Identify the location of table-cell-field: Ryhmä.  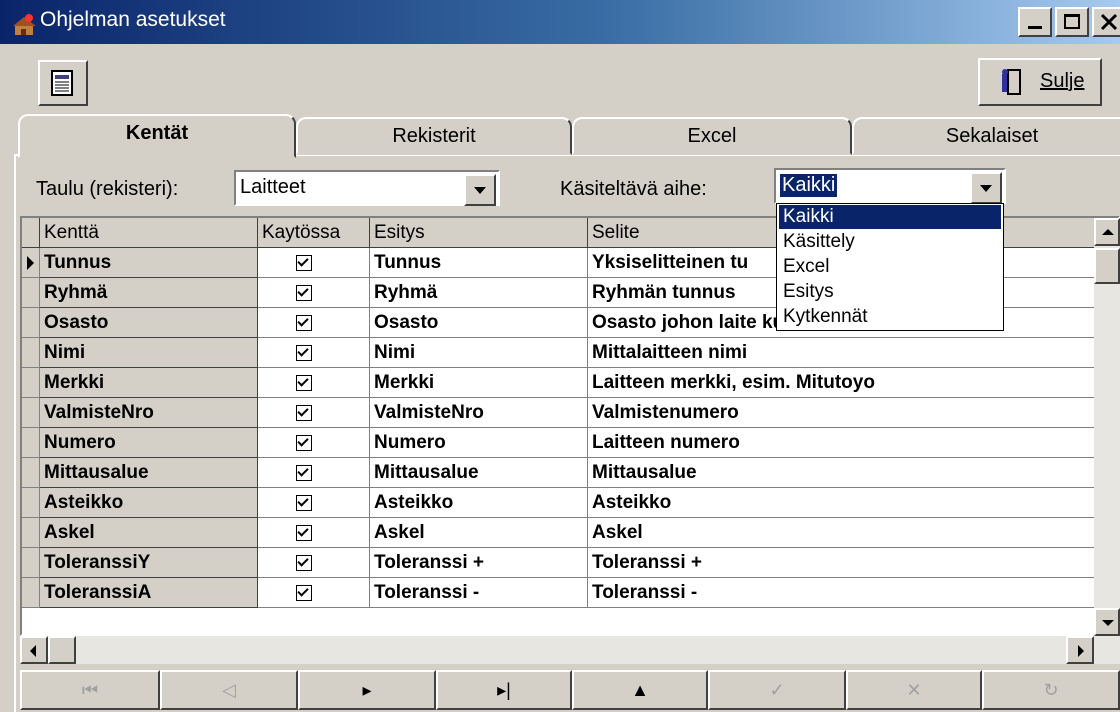
(149, 293).